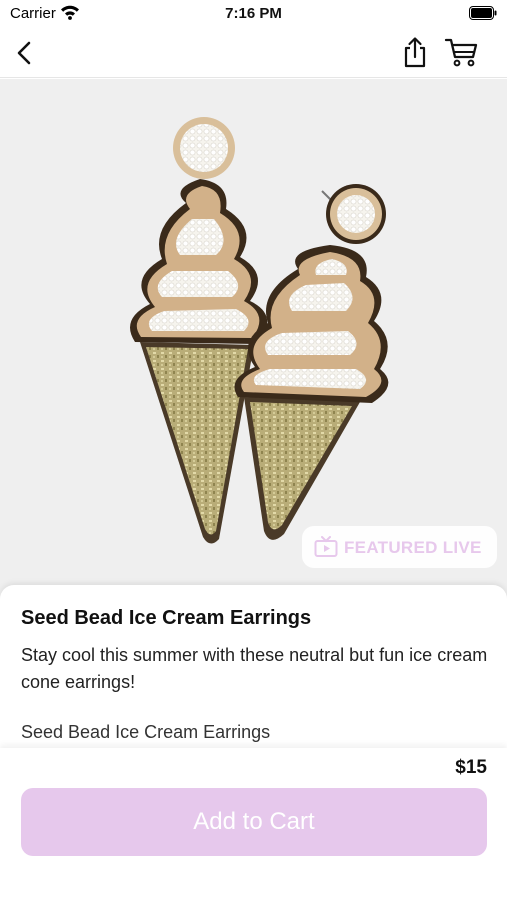 This screenshot has height=900, width=507. What do you see at coordinates (253, 53) in the screenshot?
I see `nav-bar` at bounding box center [253, 53].